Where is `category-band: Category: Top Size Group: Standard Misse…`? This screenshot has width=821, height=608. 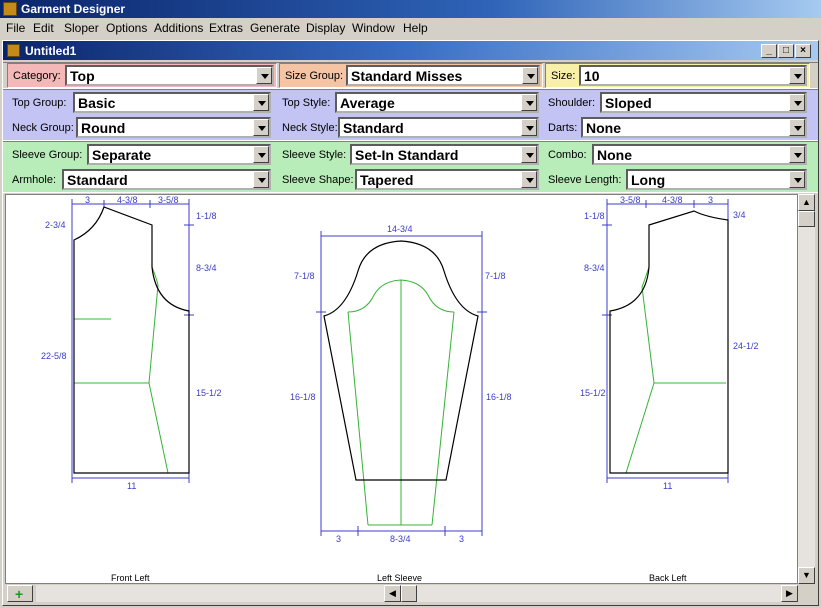
category-band: Category: Top Size Group: Standard Misse… is located at coordinates (410, 75).